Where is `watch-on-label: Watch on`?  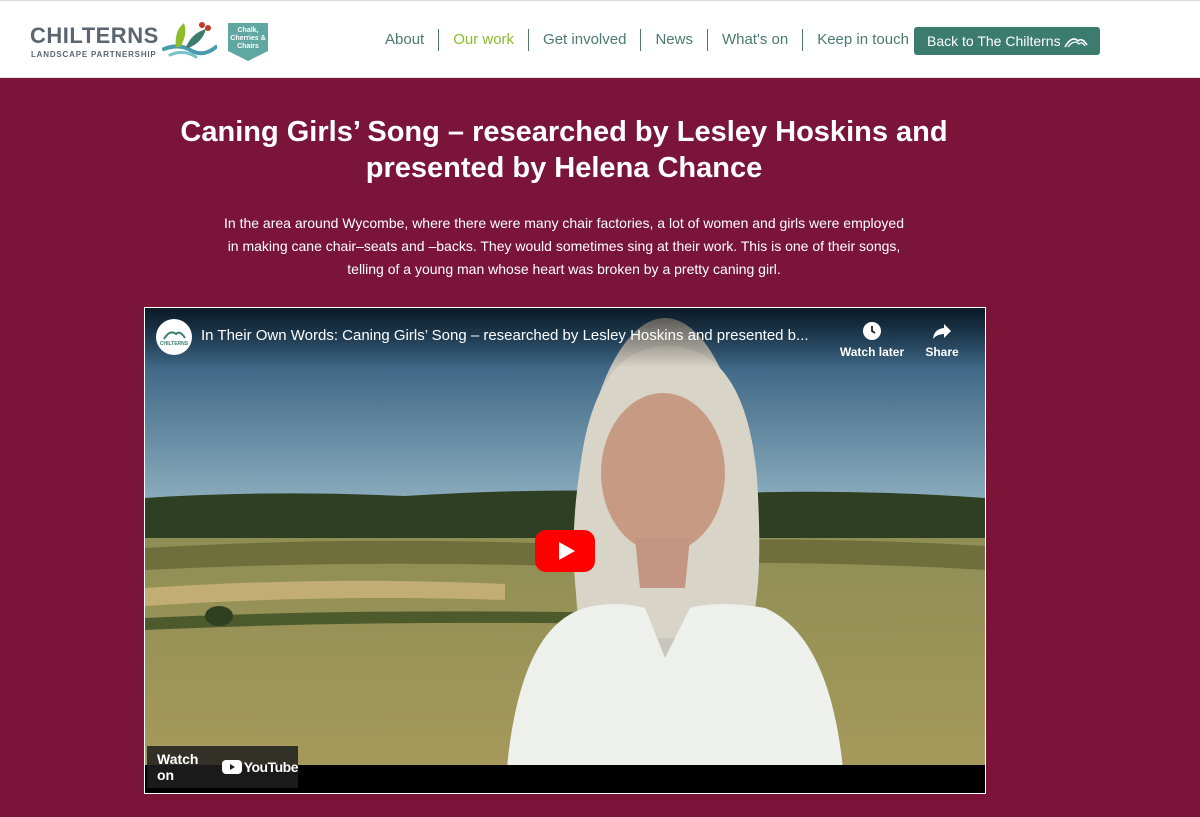
watch-on-label: Watch on is located at coordinates (178, 767).